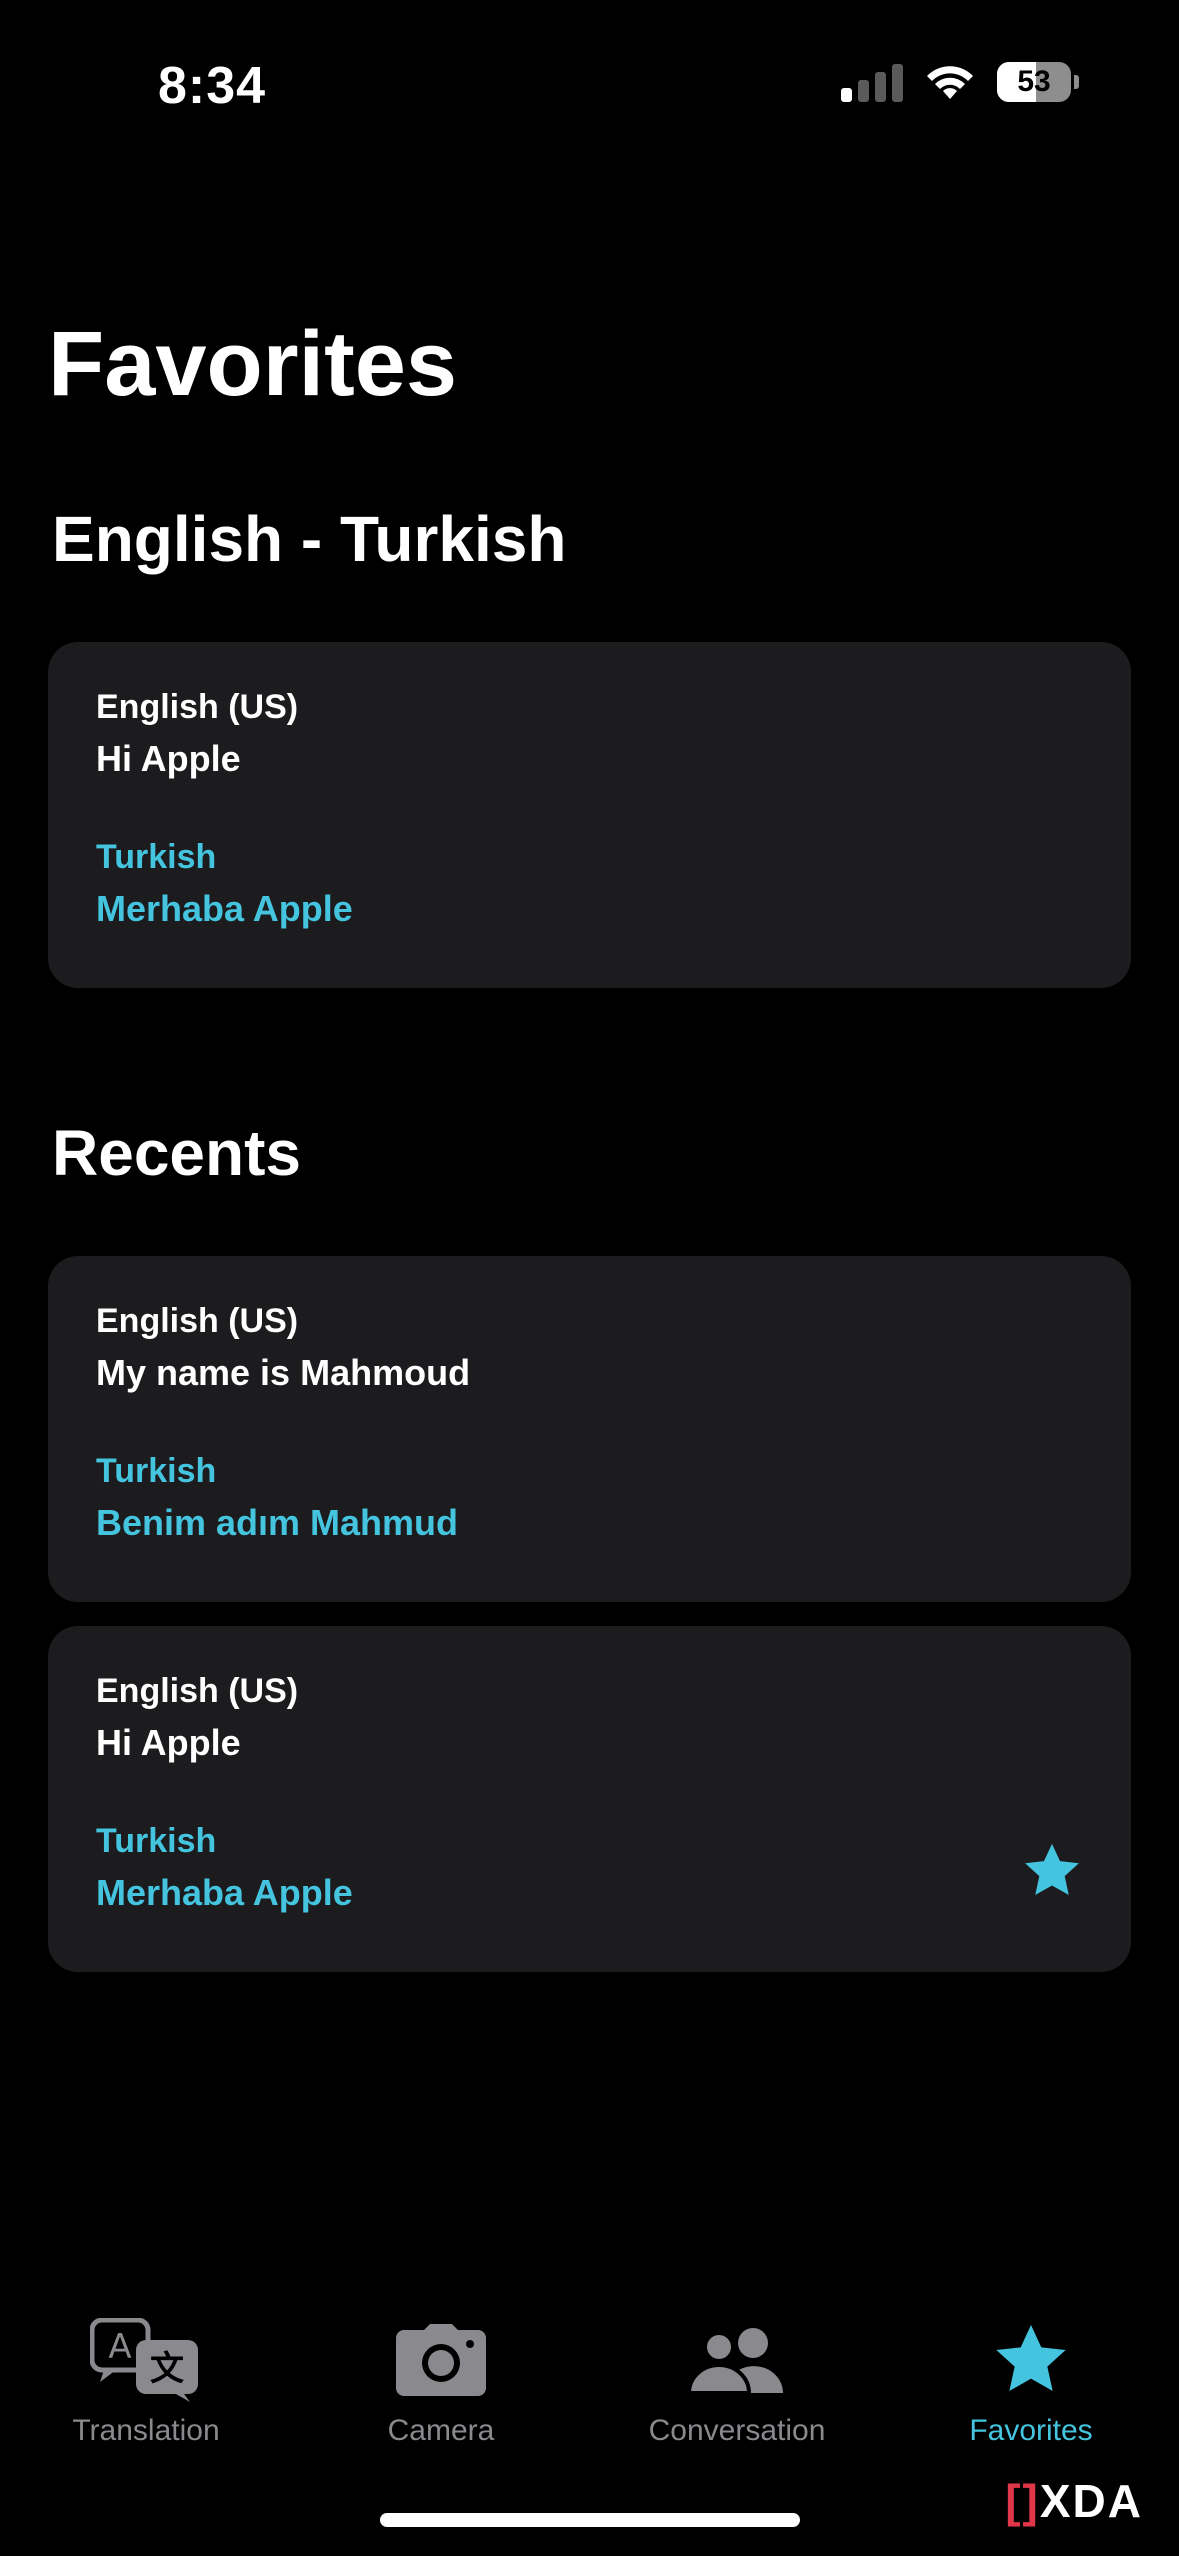 This screenshot has height=2556, width=1179. What do you see at coordinates (872, 82) in the screenshot?
I see `cellular-signal-icon` at bounding box center [872, 82].